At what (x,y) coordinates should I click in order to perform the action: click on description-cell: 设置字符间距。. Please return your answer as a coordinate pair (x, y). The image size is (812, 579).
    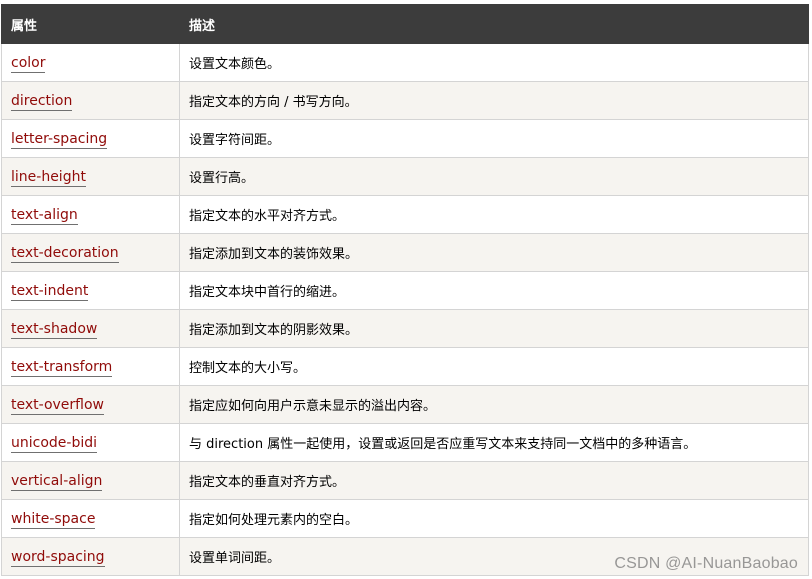
    Looking at the image, I should click on (494, 138).